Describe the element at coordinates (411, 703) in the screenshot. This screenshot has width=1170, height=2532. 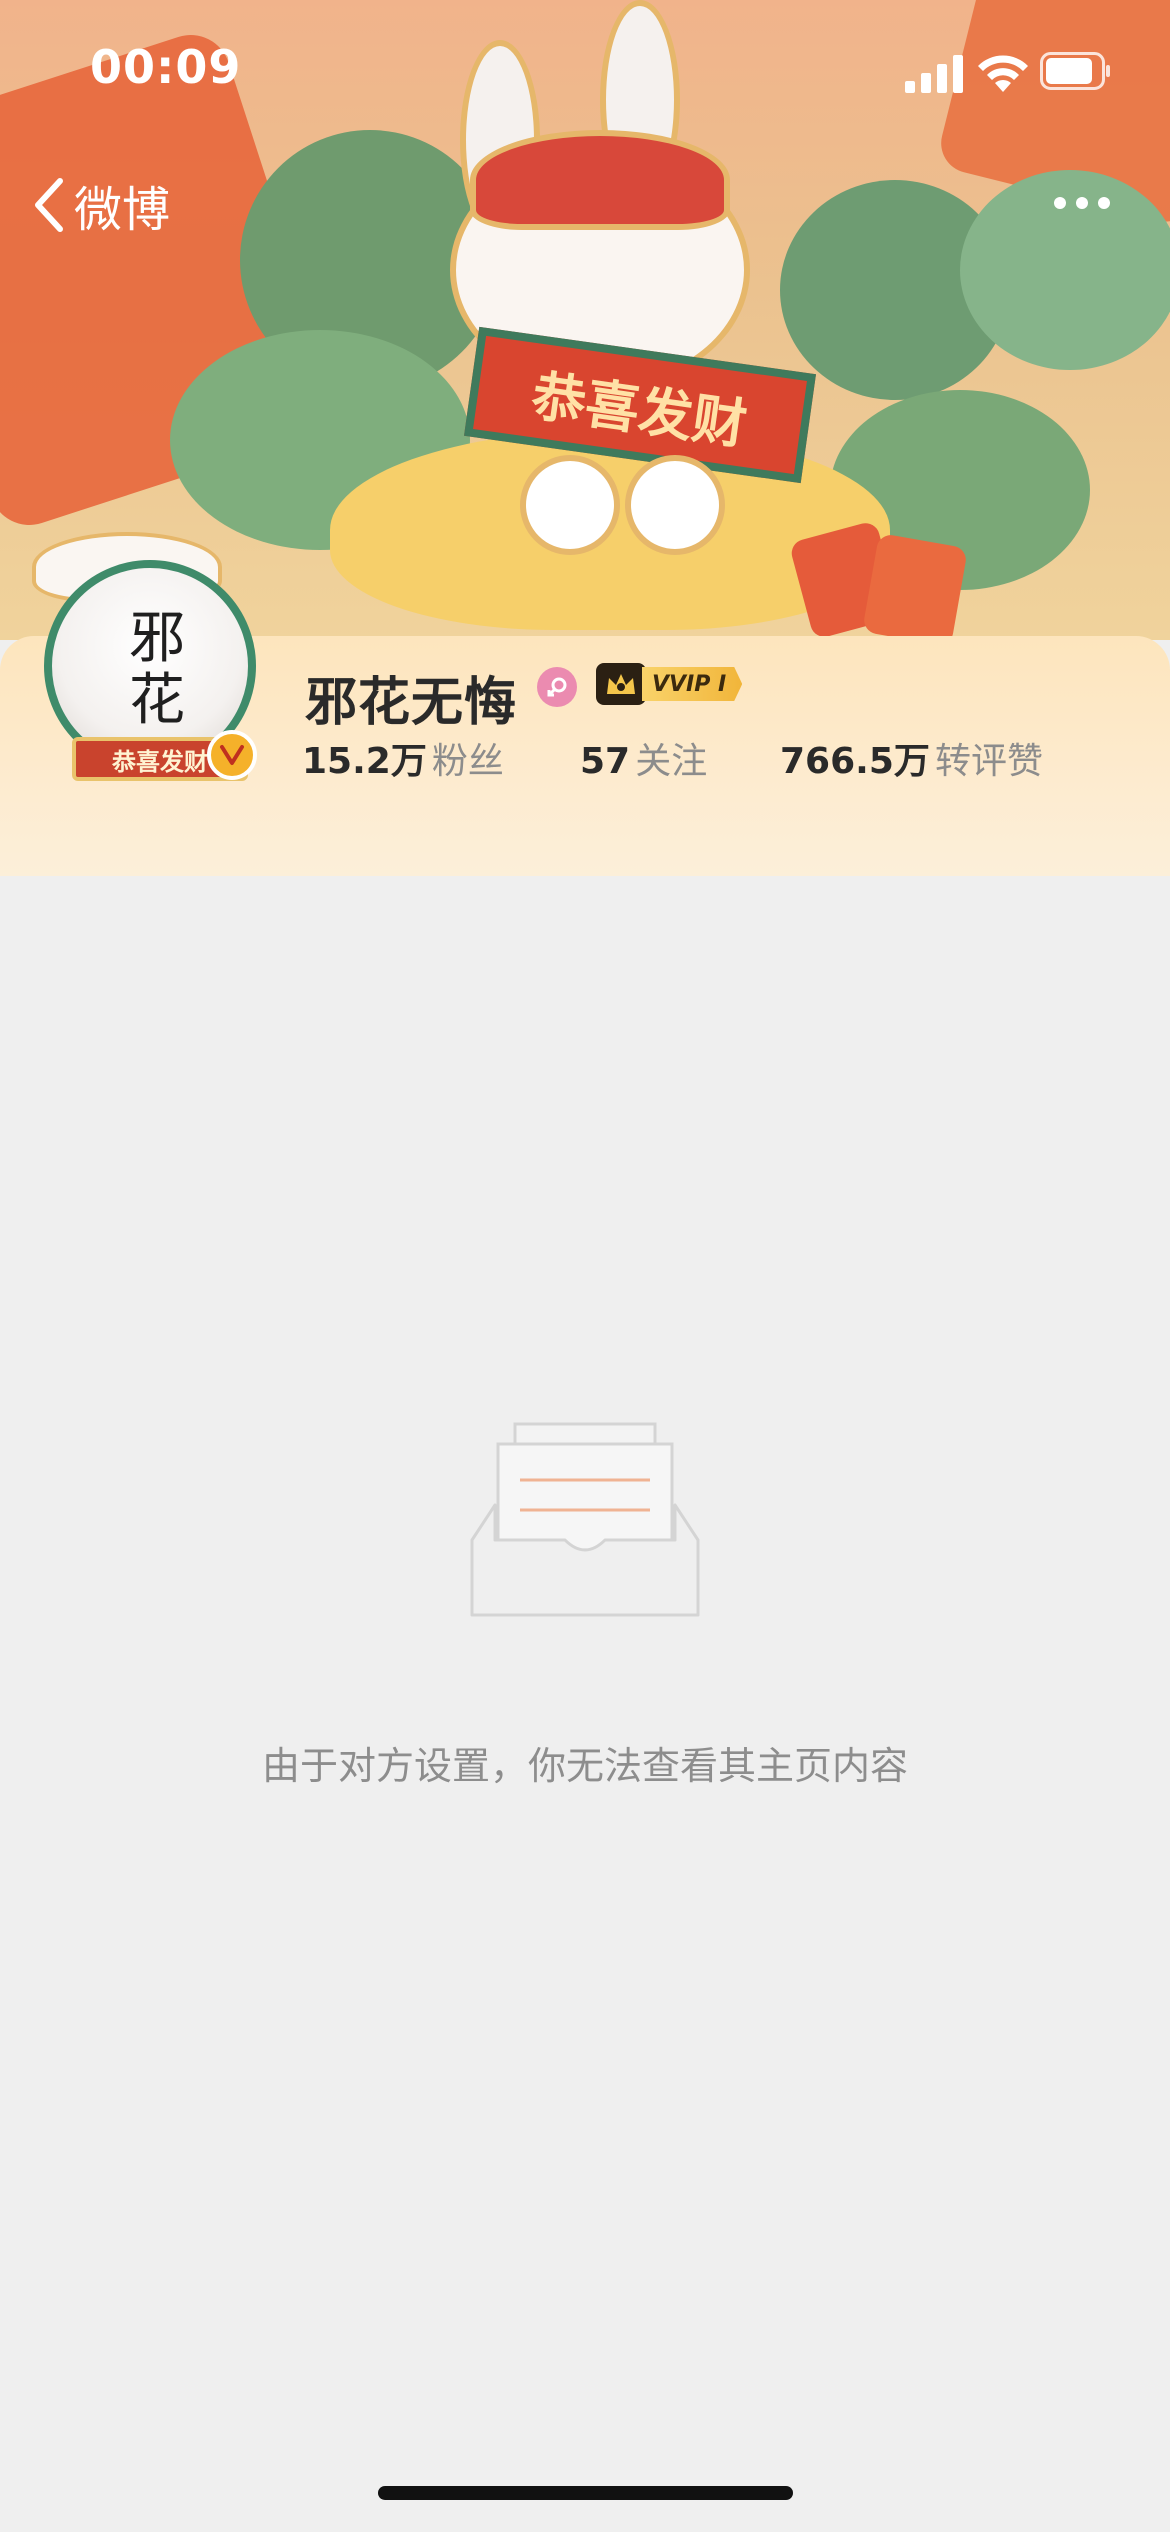
I see `profile-name: 邪花无悔` at that location.